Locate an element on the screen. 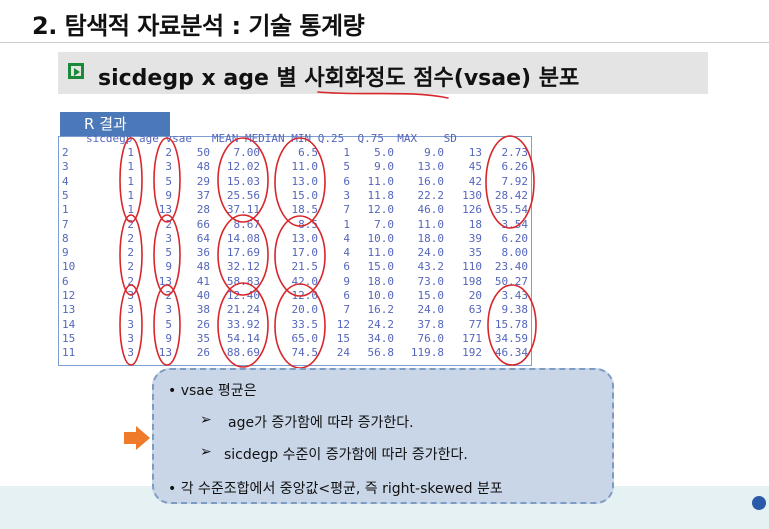 The width and height of the screenshot is (769, 529). cell-q75: 18.0 is located at coordinates (431, 238).